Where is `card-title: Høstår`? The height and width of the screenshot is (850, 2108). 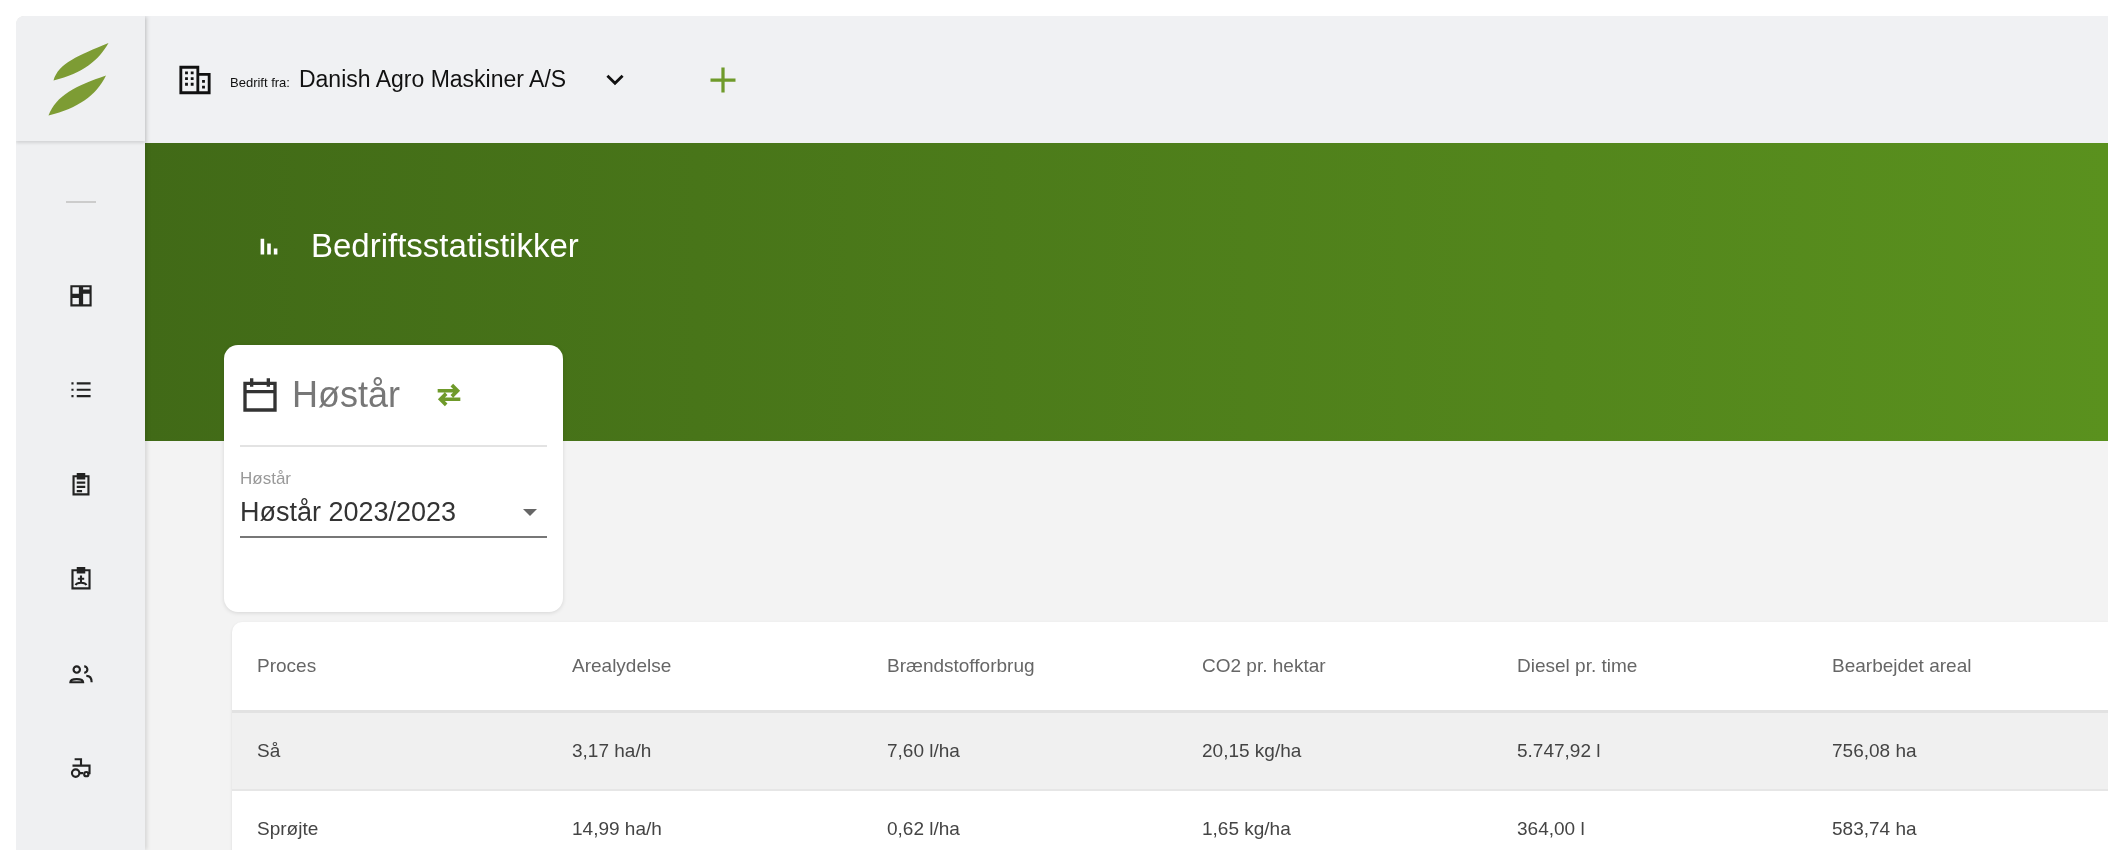 card-title: Høstår is located at coordinates (346, 395).